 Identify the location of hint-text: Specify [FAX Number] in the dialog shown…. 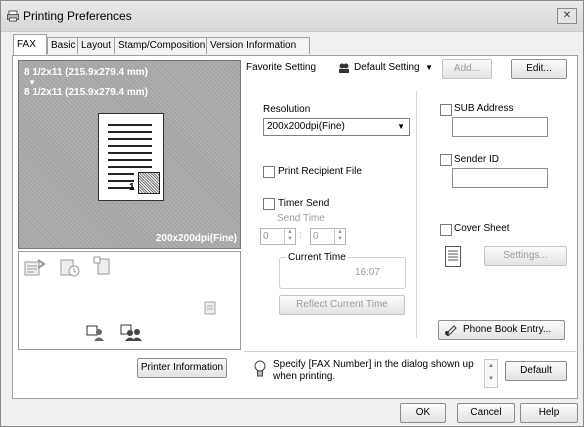
(373, 370).